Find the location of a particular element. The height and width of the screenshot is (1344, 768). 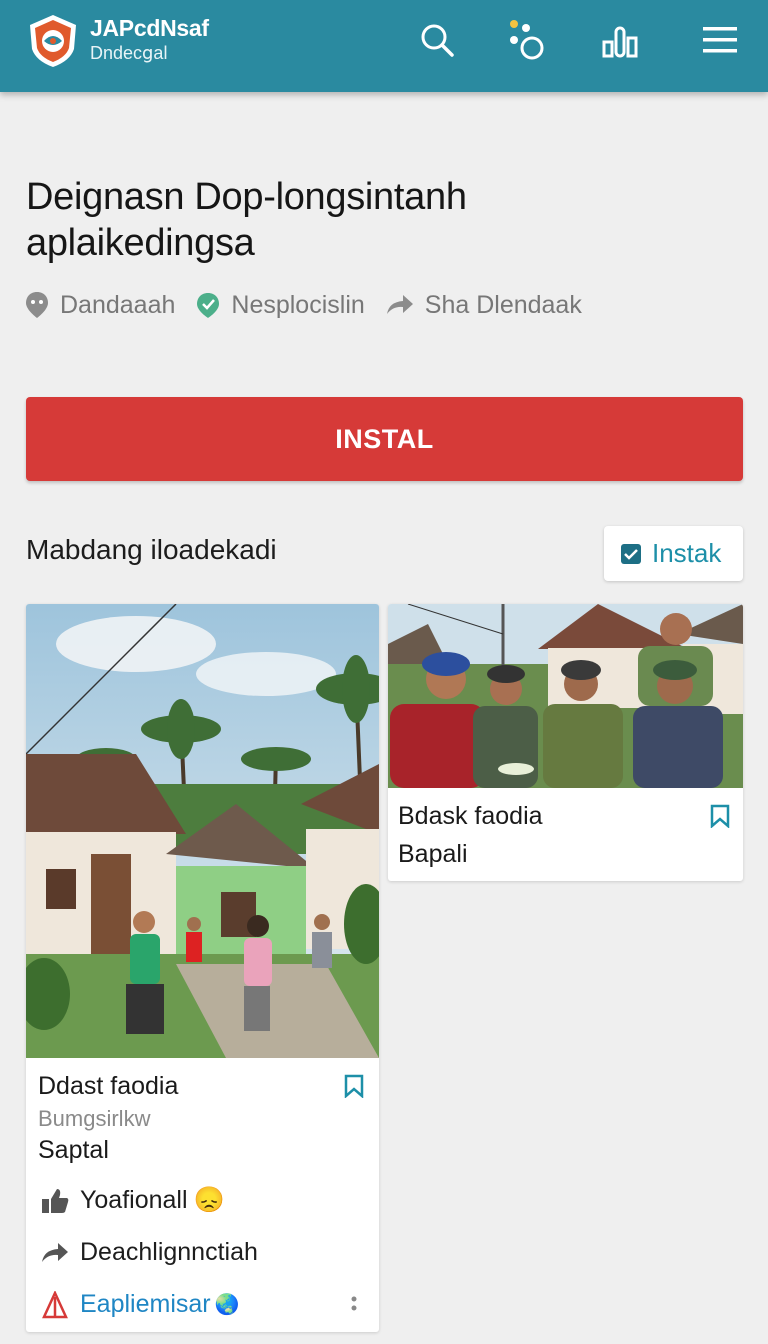

share-action: Deachlignnctiah is located at coordinates (149, 1252).